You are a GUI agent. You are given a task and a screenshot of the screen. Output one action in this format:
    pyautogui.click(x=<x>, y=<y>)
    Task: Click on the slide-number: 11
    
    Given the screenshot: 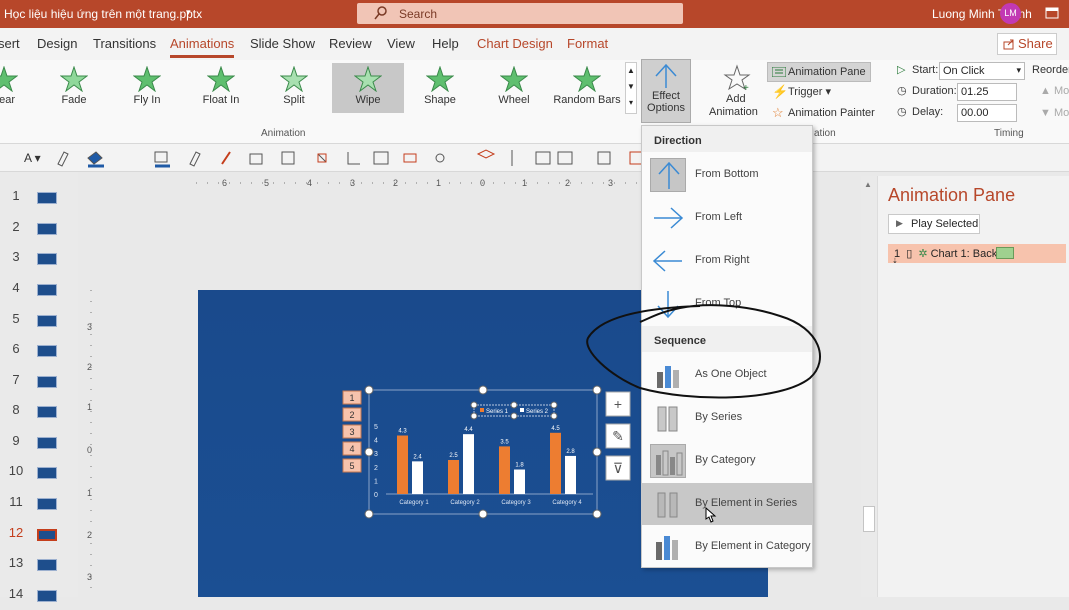 What is the action you would take?
    pyautogui.click(x=16, y=501)
    